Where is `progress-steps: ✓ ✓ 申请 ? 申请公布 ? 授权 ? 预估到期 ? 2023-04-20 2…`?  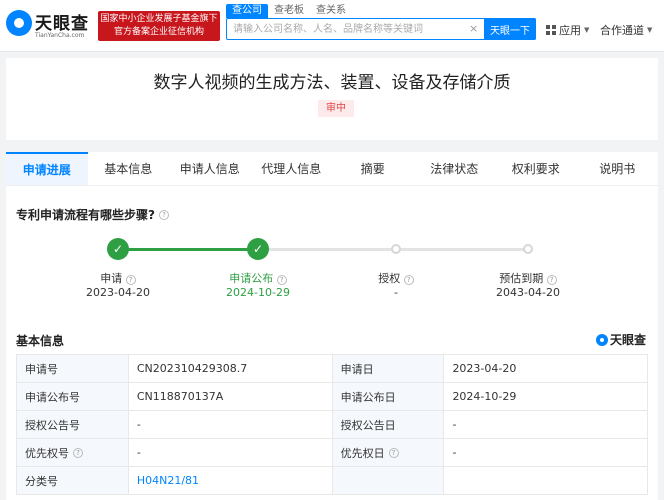 progress-steps: ✓ ✓ 申请 ? 申请公布 ? 授权 ? 预估到期 ? 2023-04-20 2… is located at coordinates (332, 273).